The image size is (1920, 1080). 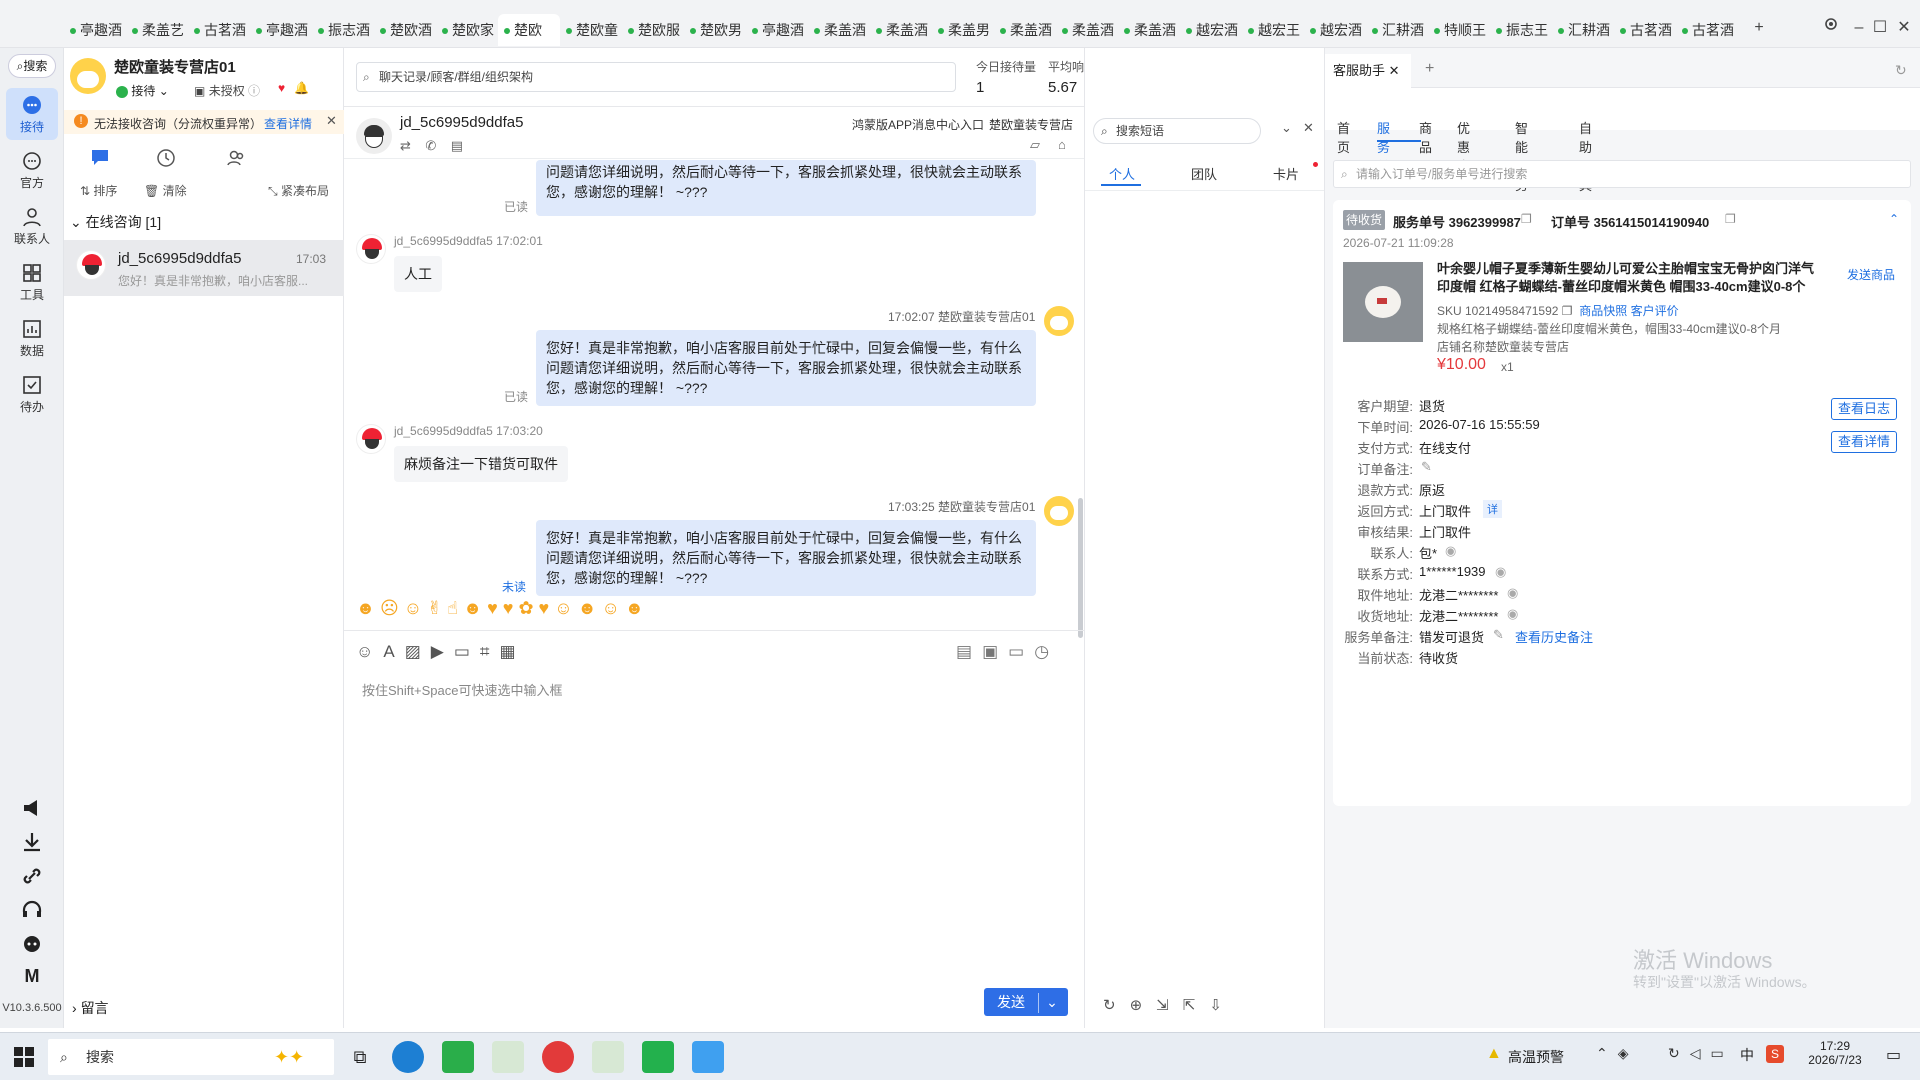 I want to click on tab-shop: 楚欧家, so click(x=467, y=30).